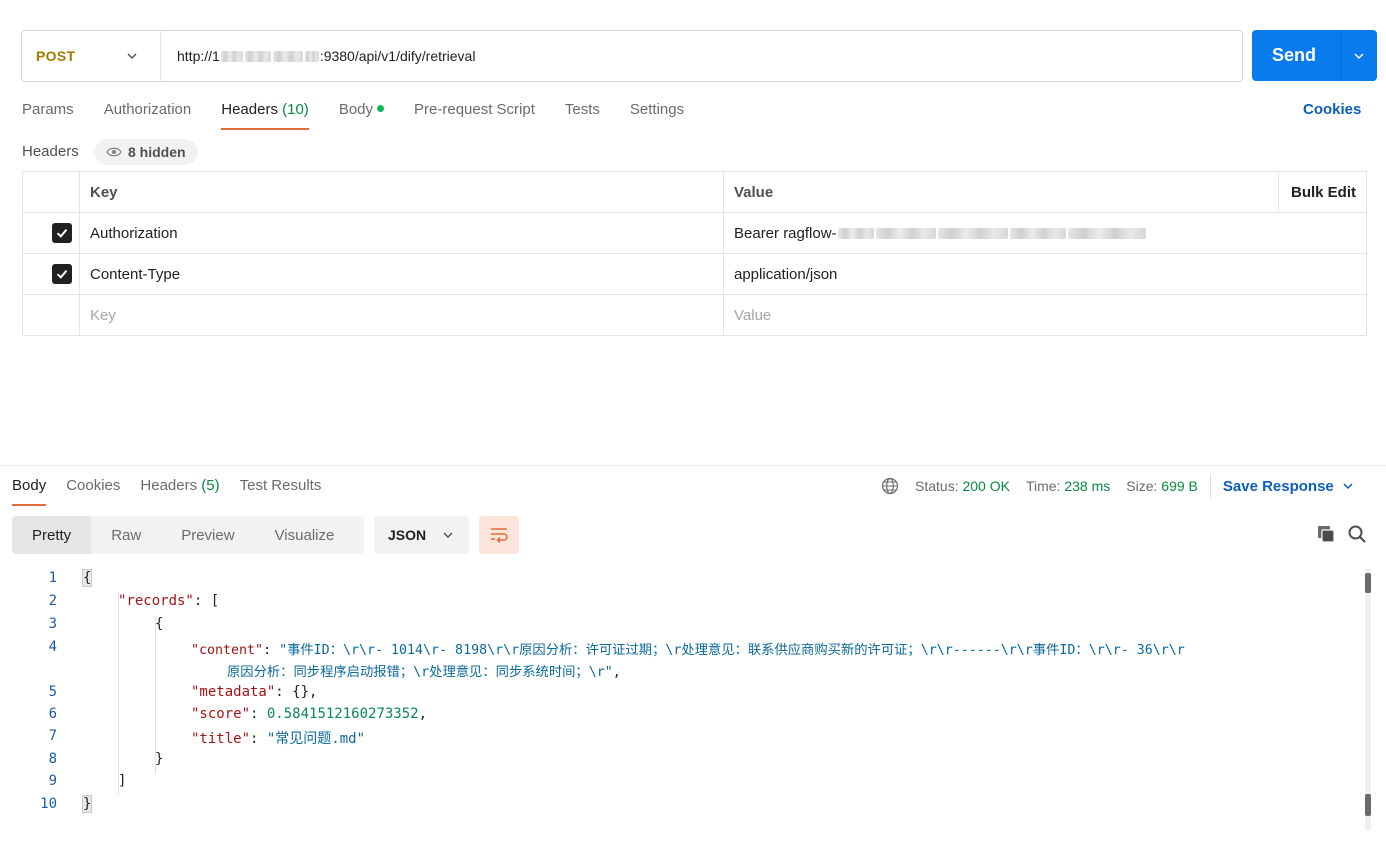  Describe the element at coordinates (424, 670) in the screenshot. I see `code-line-wrap: 原因分析：同步程序启动报错；\r处理意见：同步系统时间；\r",` at that location.